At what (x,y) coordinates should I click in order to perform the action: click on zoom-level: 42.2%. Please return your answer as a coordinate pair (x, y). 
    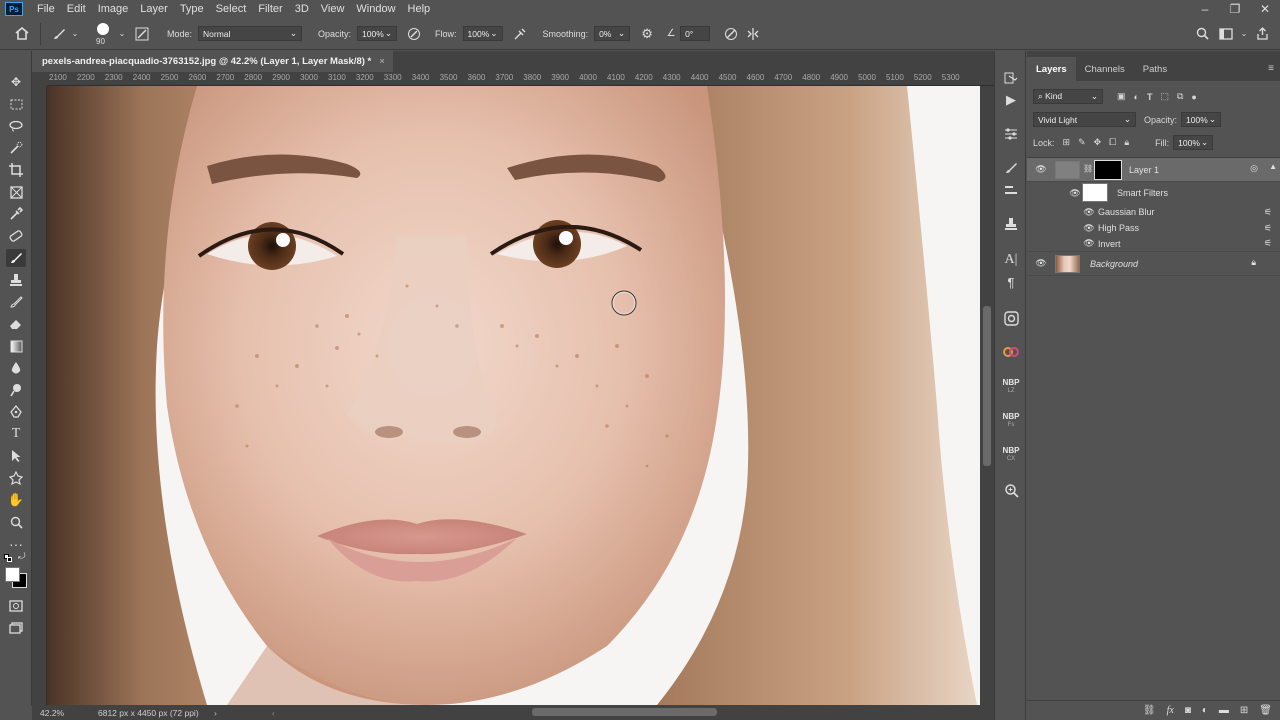
    Looking at the image, I should click on (56, 713).